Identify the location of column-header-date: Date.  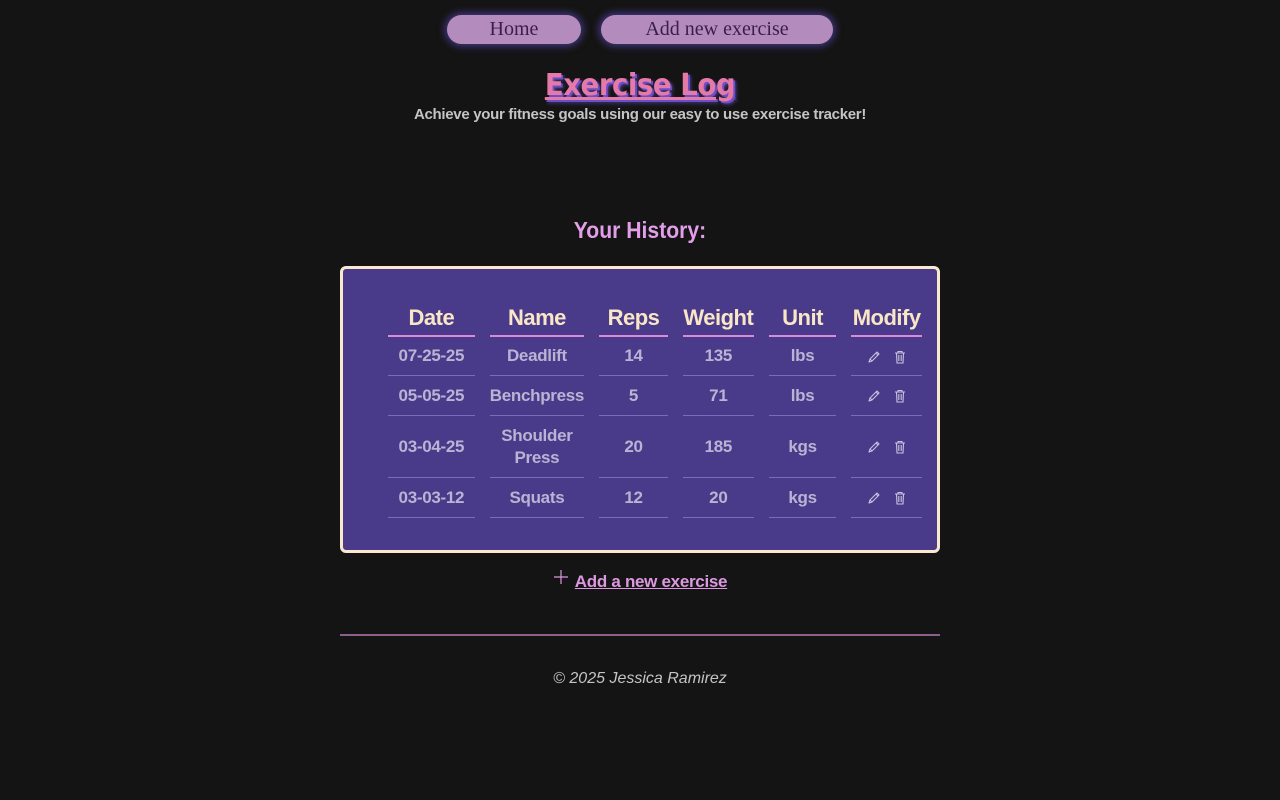
(431, 320).